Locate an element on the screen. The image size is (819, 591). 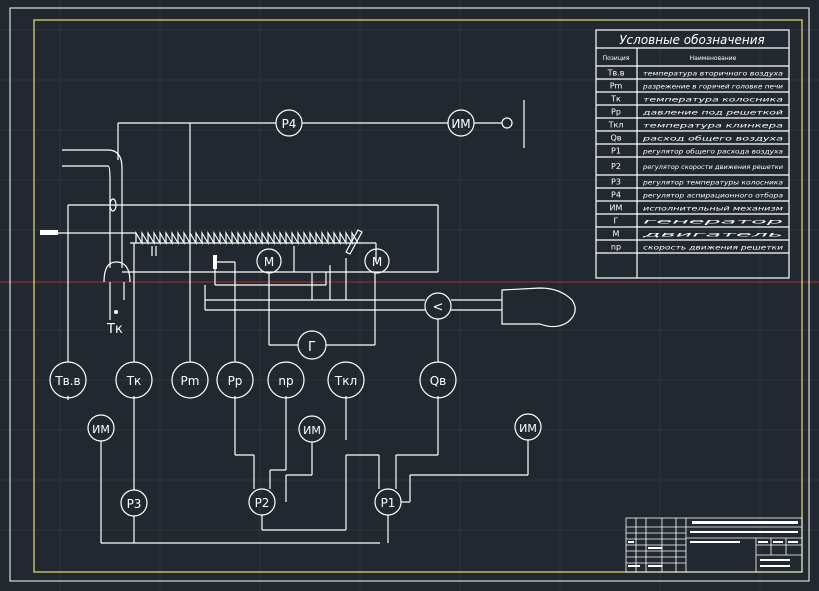
legend-row-name: давление под решеткой is located at coordinates (712, 113).